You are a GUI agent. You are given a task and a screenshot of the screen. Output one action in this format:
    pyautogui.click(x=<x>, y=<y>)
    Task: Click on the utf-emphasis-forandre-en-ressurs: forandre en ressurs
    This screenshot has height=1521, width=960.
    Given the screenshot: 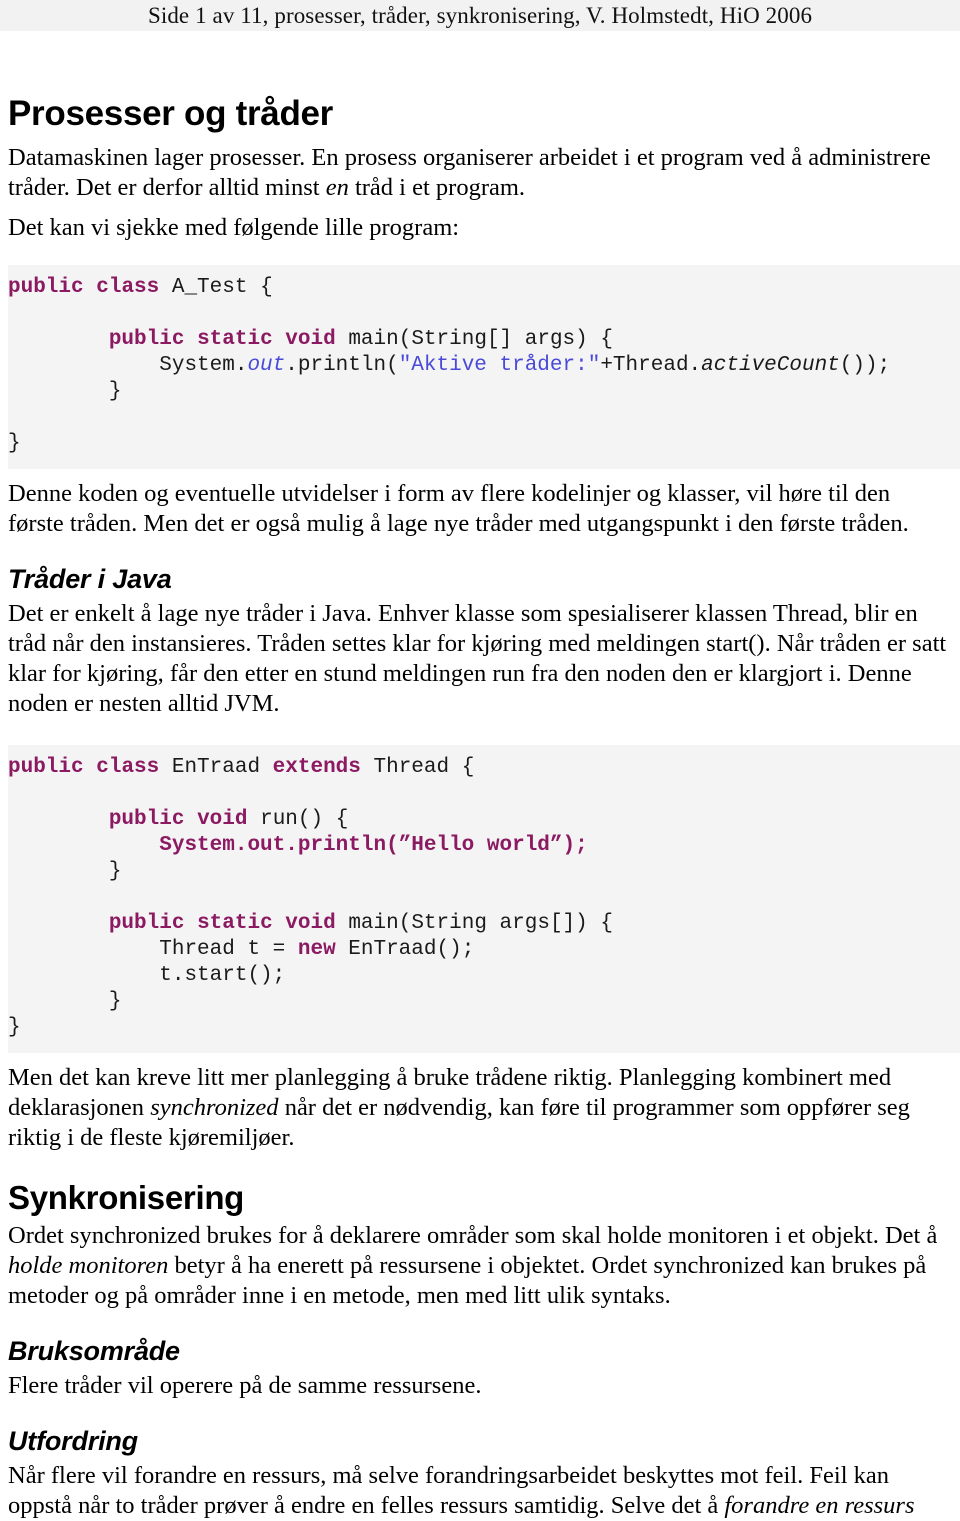 What is the action you would take?
    pyautogui.click(x=819, y=1505)
    